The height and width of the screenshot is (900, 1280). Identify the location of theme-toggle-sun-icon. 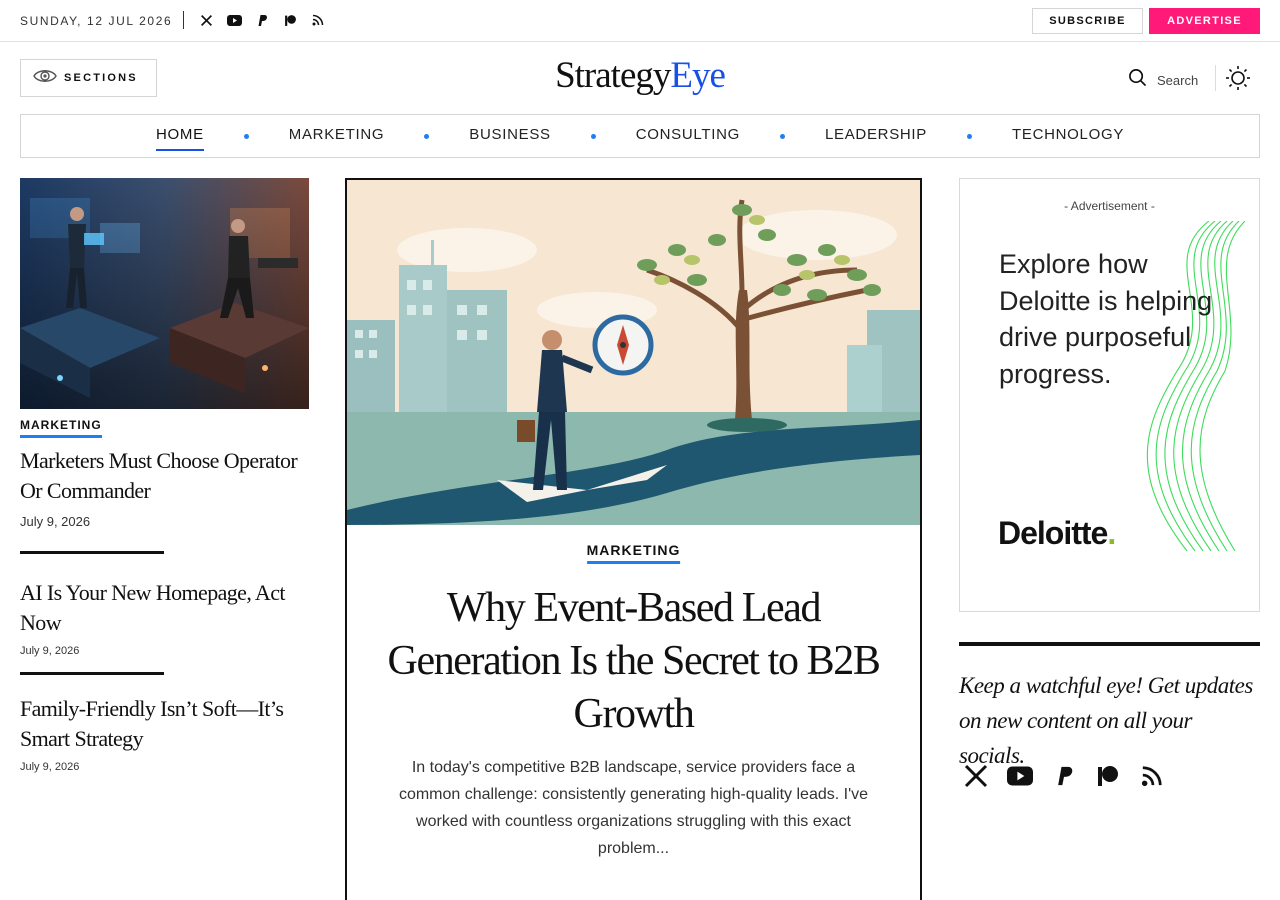
(1238, 78).